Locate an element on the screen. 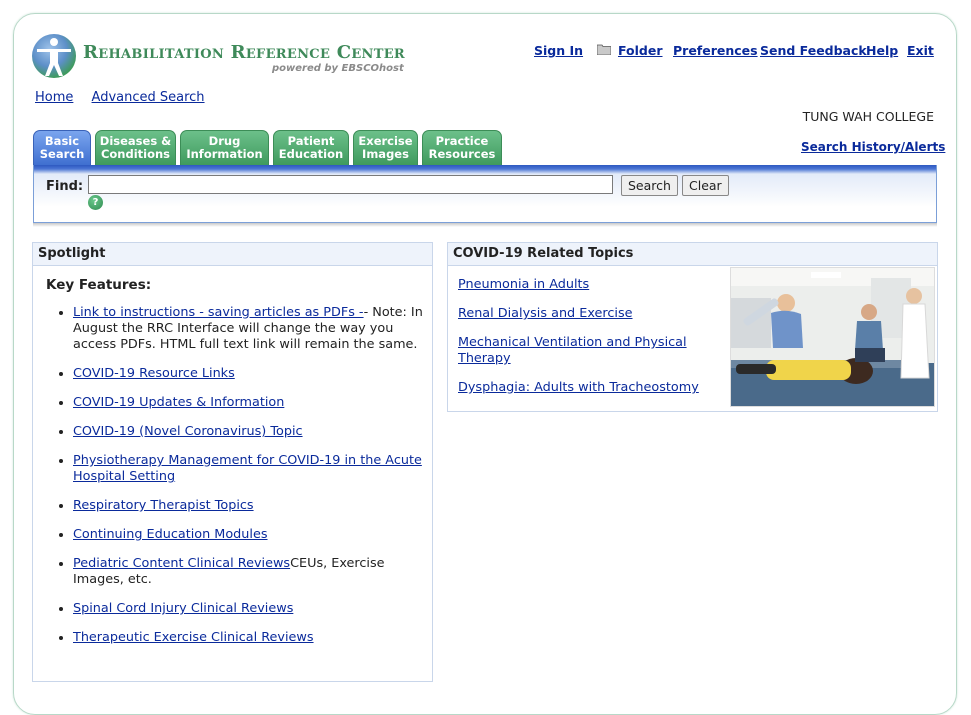 The height and width of the screenshot is (715, 971). feature-link: COVID-19 (Novel Coronavirus) Topic is located at coordinates (188, 431).